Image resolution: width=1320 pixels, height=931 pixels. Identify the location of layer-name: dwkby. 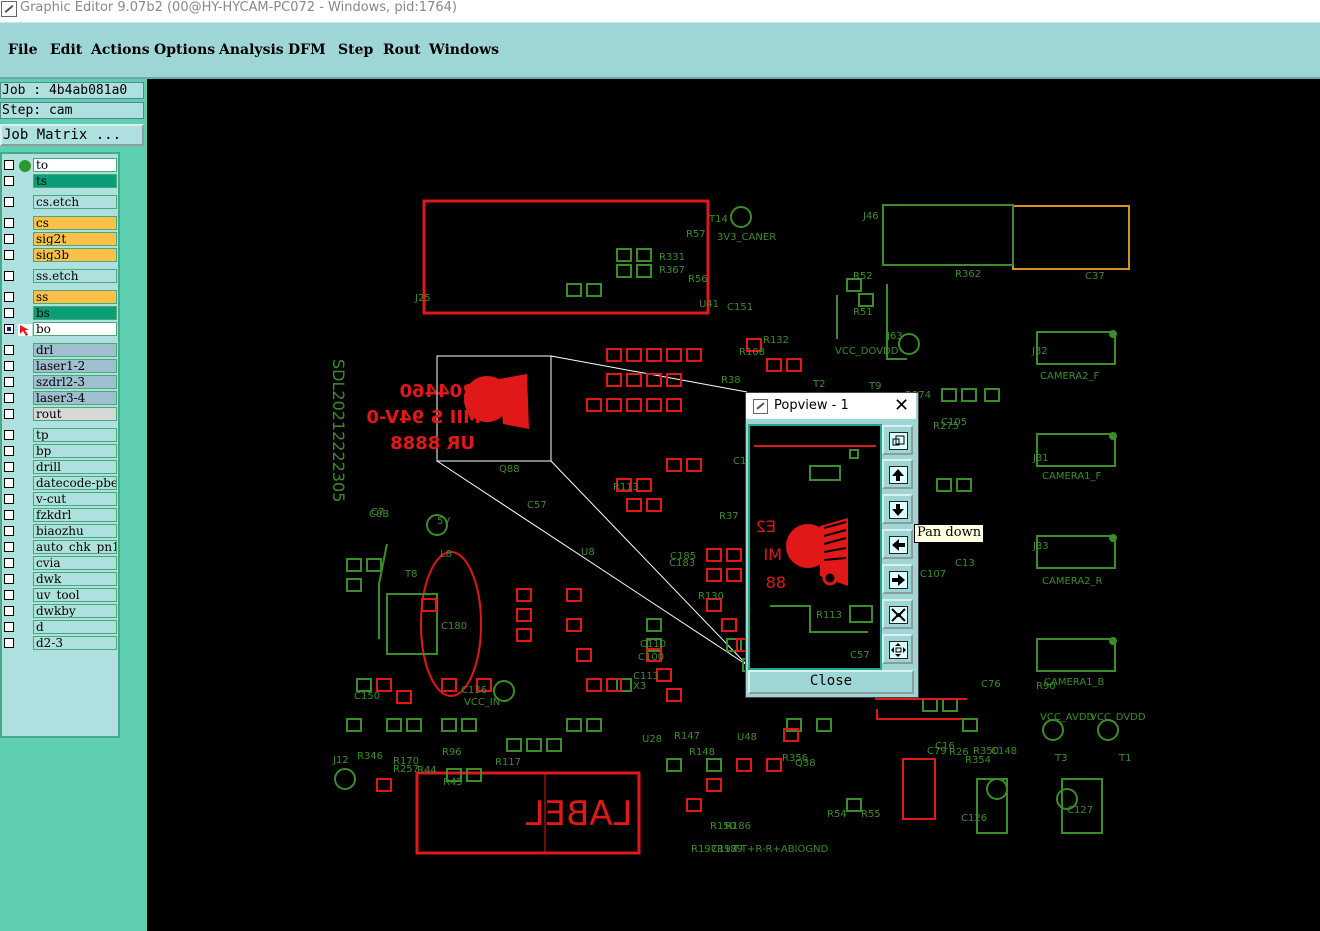
(75, 611).